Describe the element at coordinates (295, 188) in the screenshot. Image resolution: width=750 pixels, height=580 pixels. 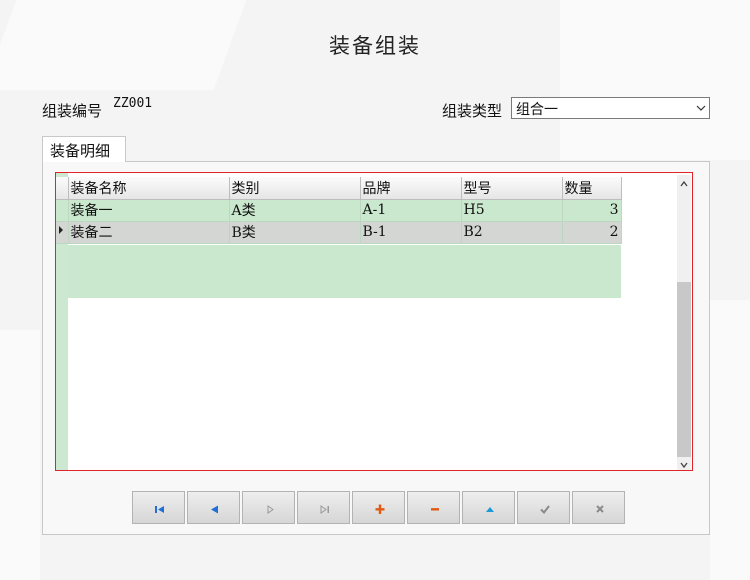
I see `column-header-category: 类别` at that location.